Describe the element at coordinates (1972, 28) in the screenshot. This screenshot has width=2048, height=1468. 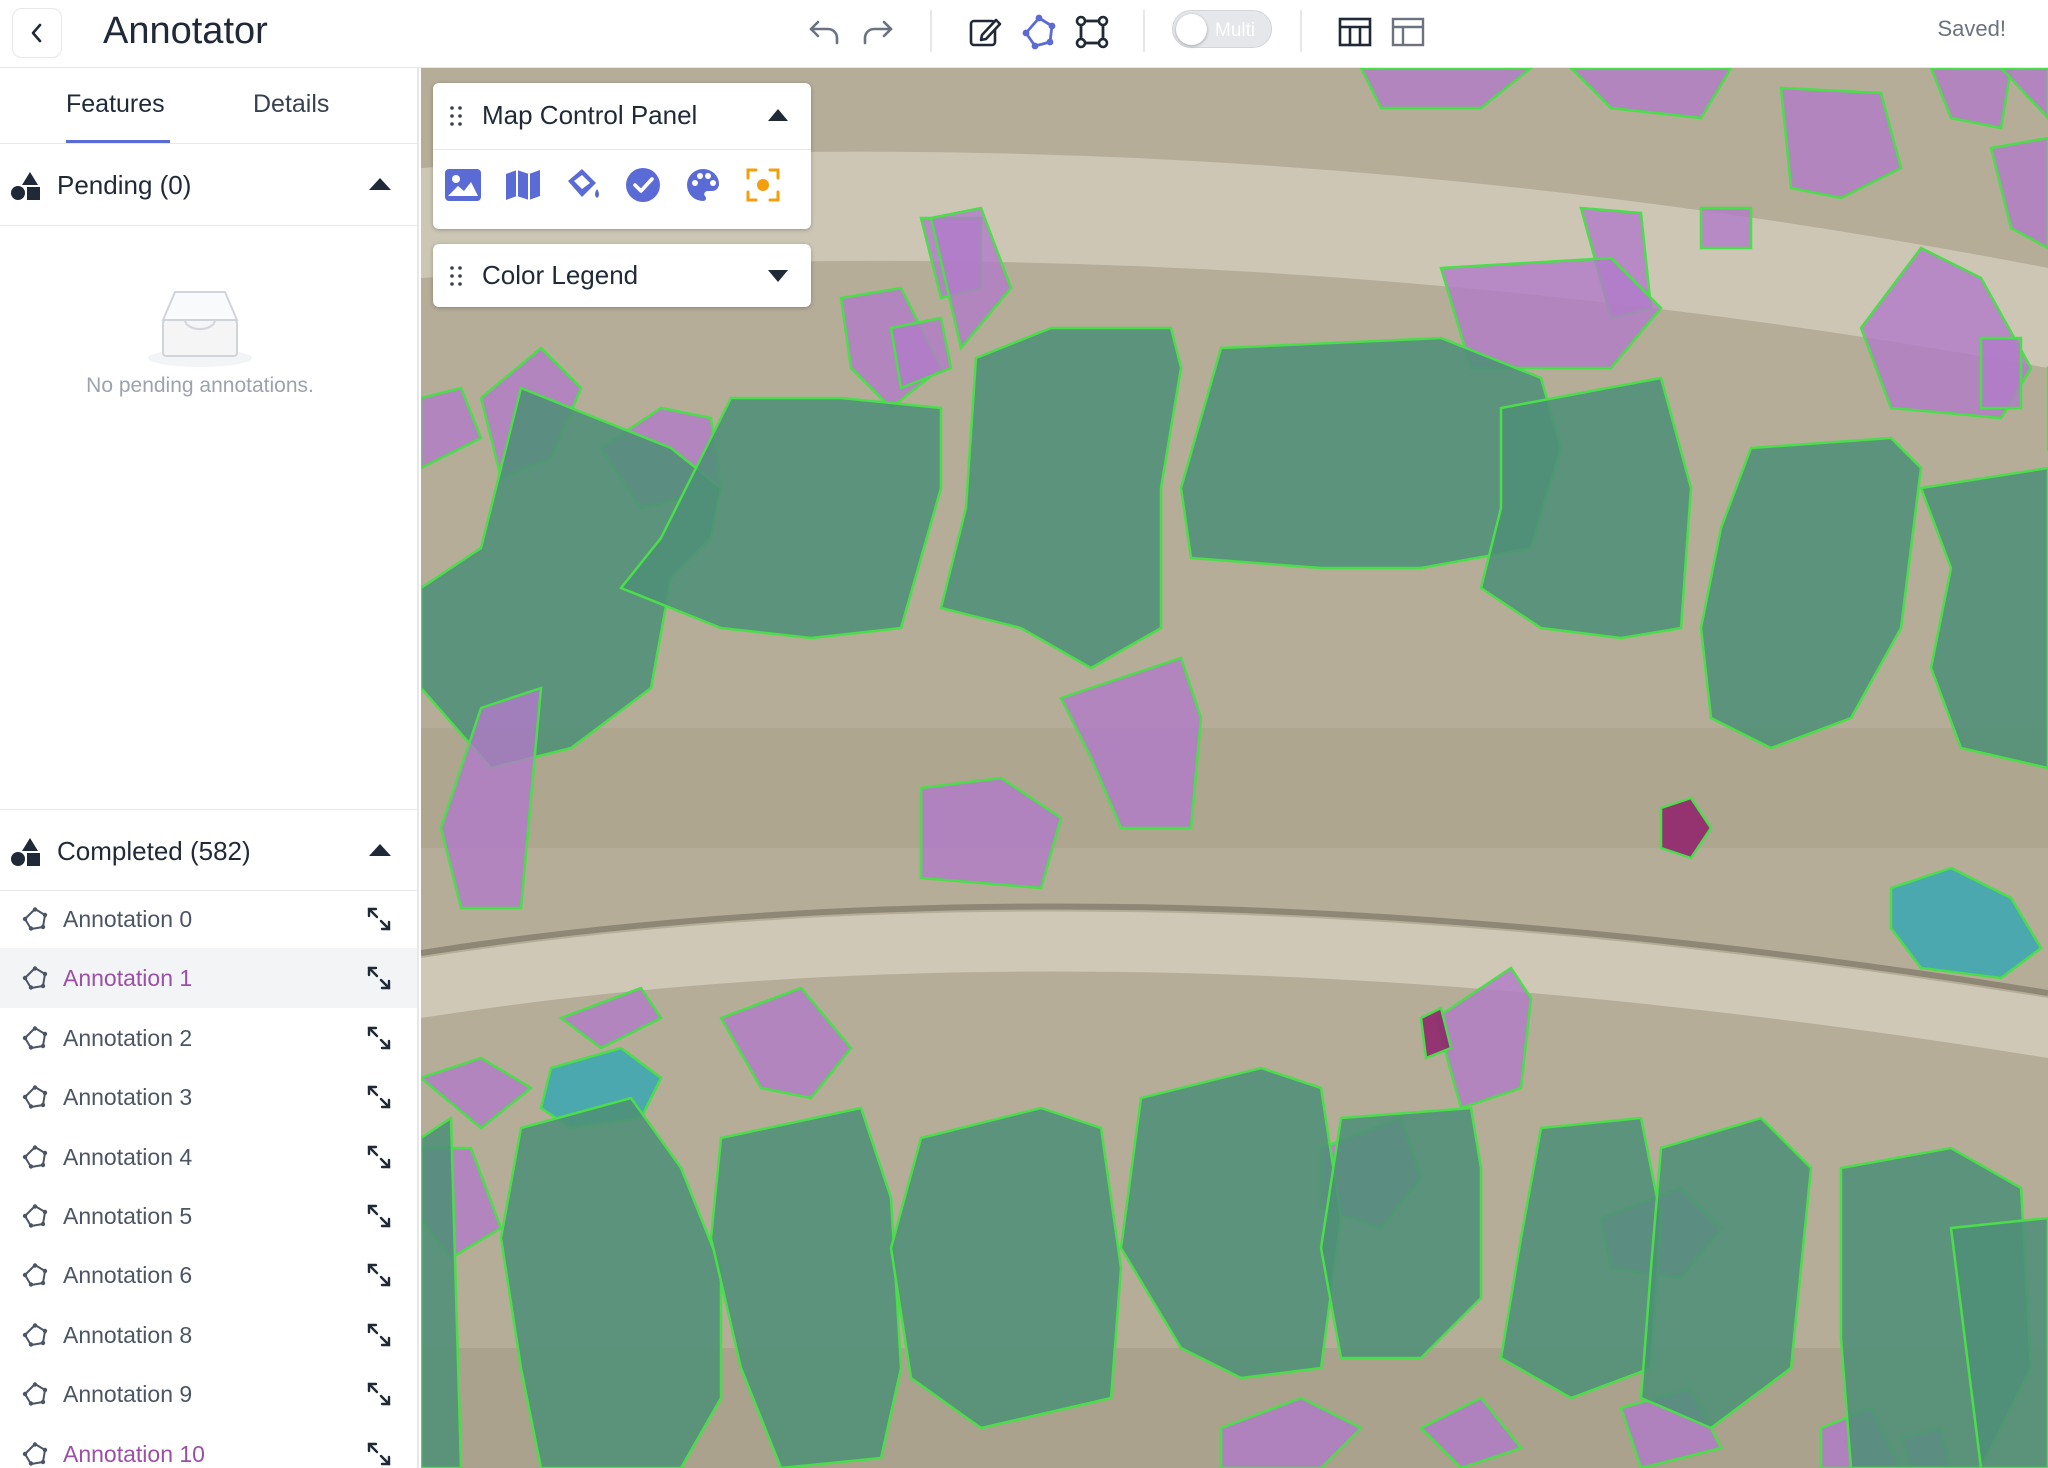
I see `save-status: Saved!` at that location.